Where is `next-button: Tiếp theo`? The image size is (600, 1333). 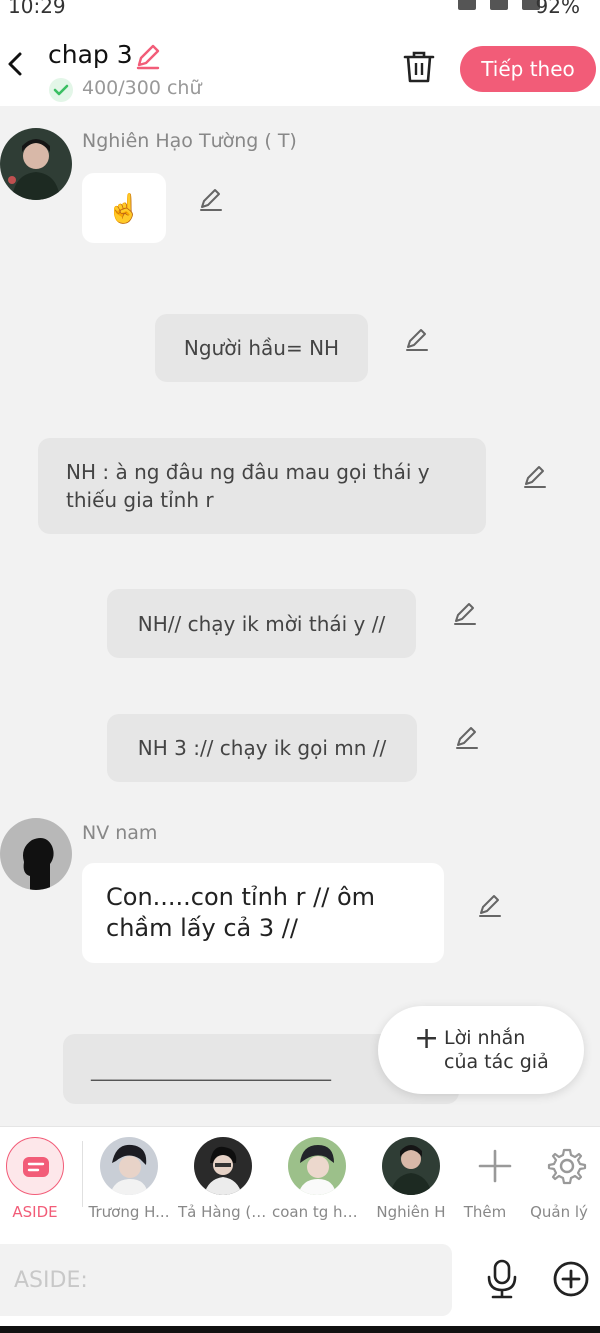
next-button: Tiếp theo is located at coordinates (528, 69).